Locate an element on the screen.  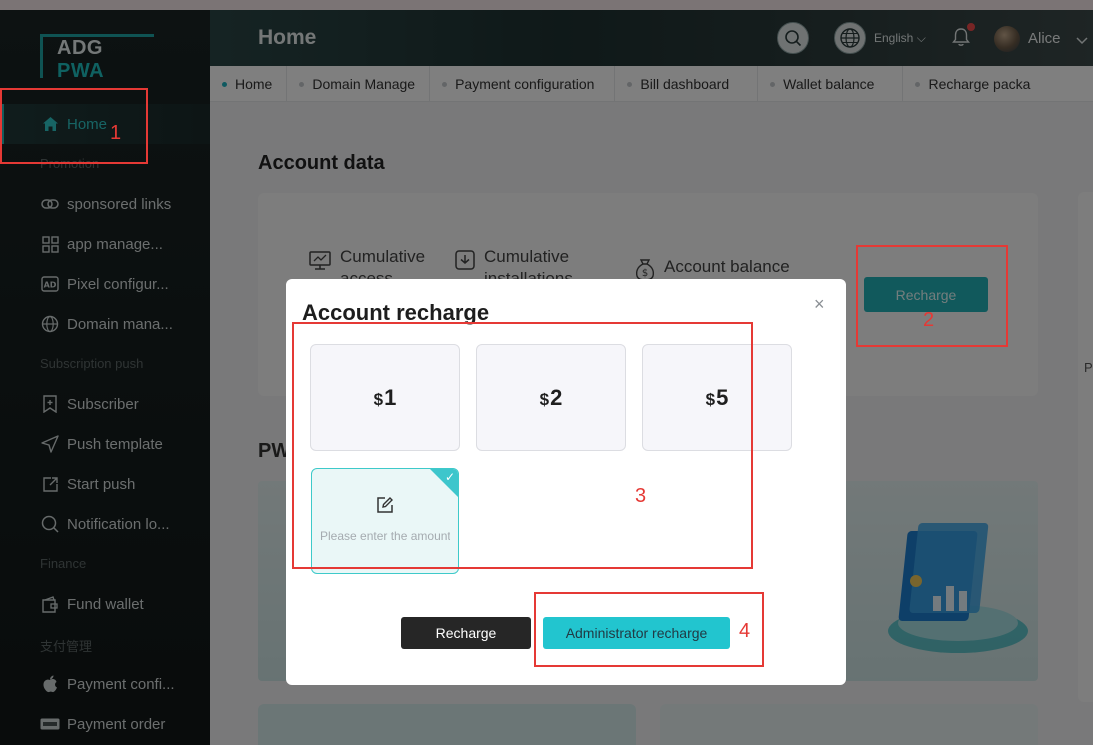
annotation-number-4: 4 is located at coordinates (745, 631).